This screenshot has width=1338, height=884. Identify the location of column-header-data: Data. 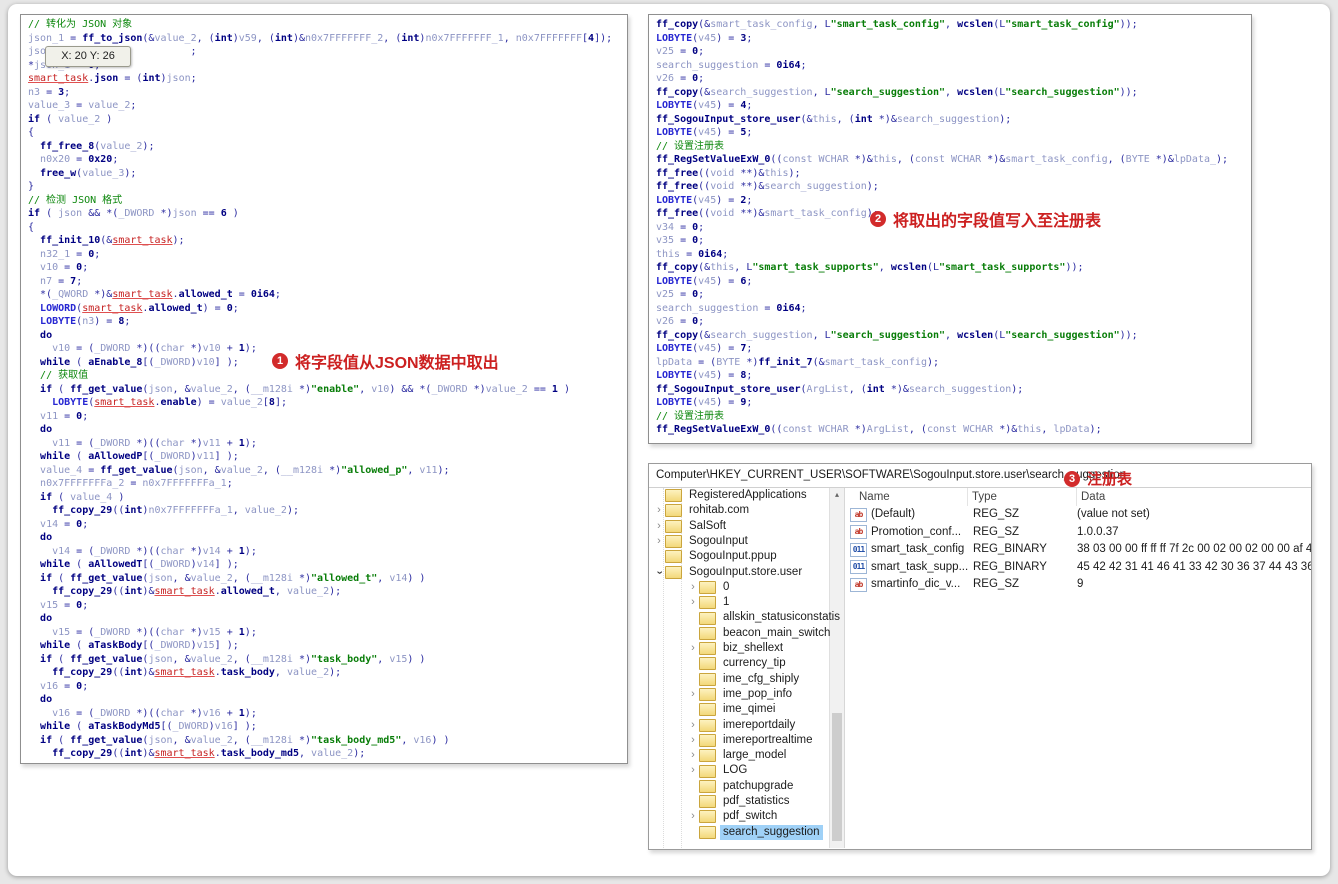
(1193, 497).